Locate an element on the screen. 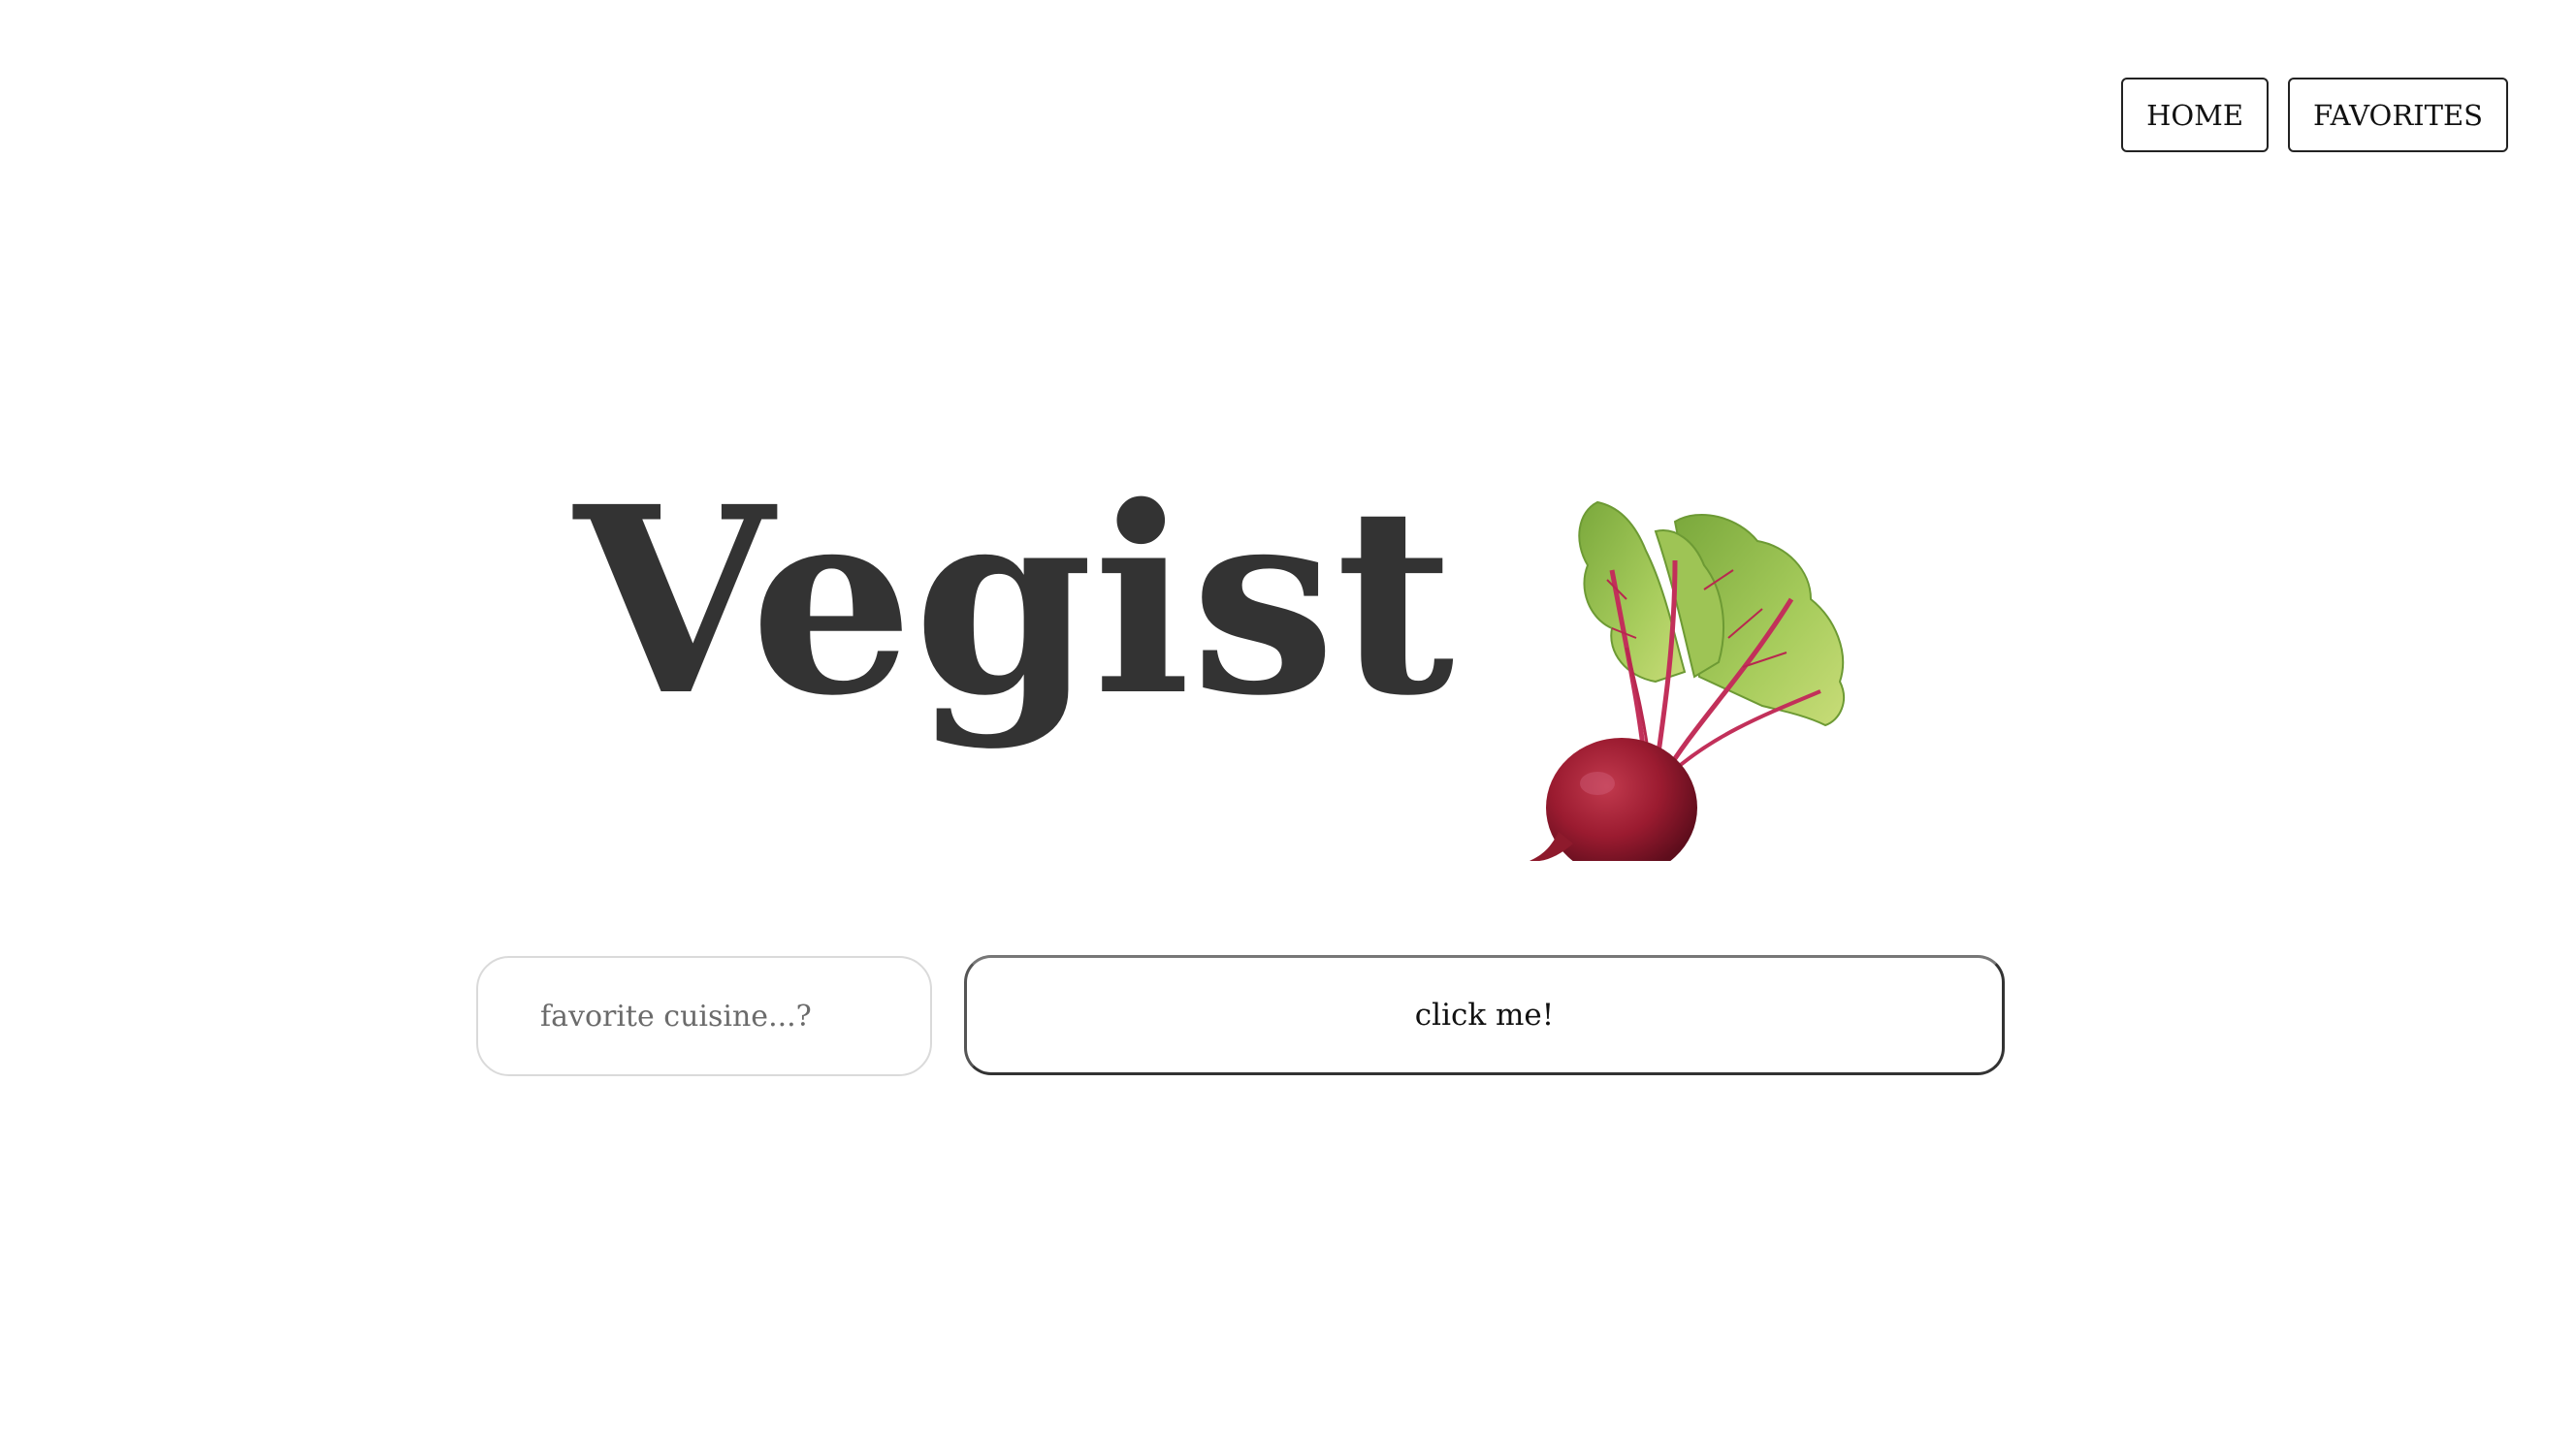 This screenshot has width=2576, height=1433. hero: Vegist is located at coordinates (1253, 667).